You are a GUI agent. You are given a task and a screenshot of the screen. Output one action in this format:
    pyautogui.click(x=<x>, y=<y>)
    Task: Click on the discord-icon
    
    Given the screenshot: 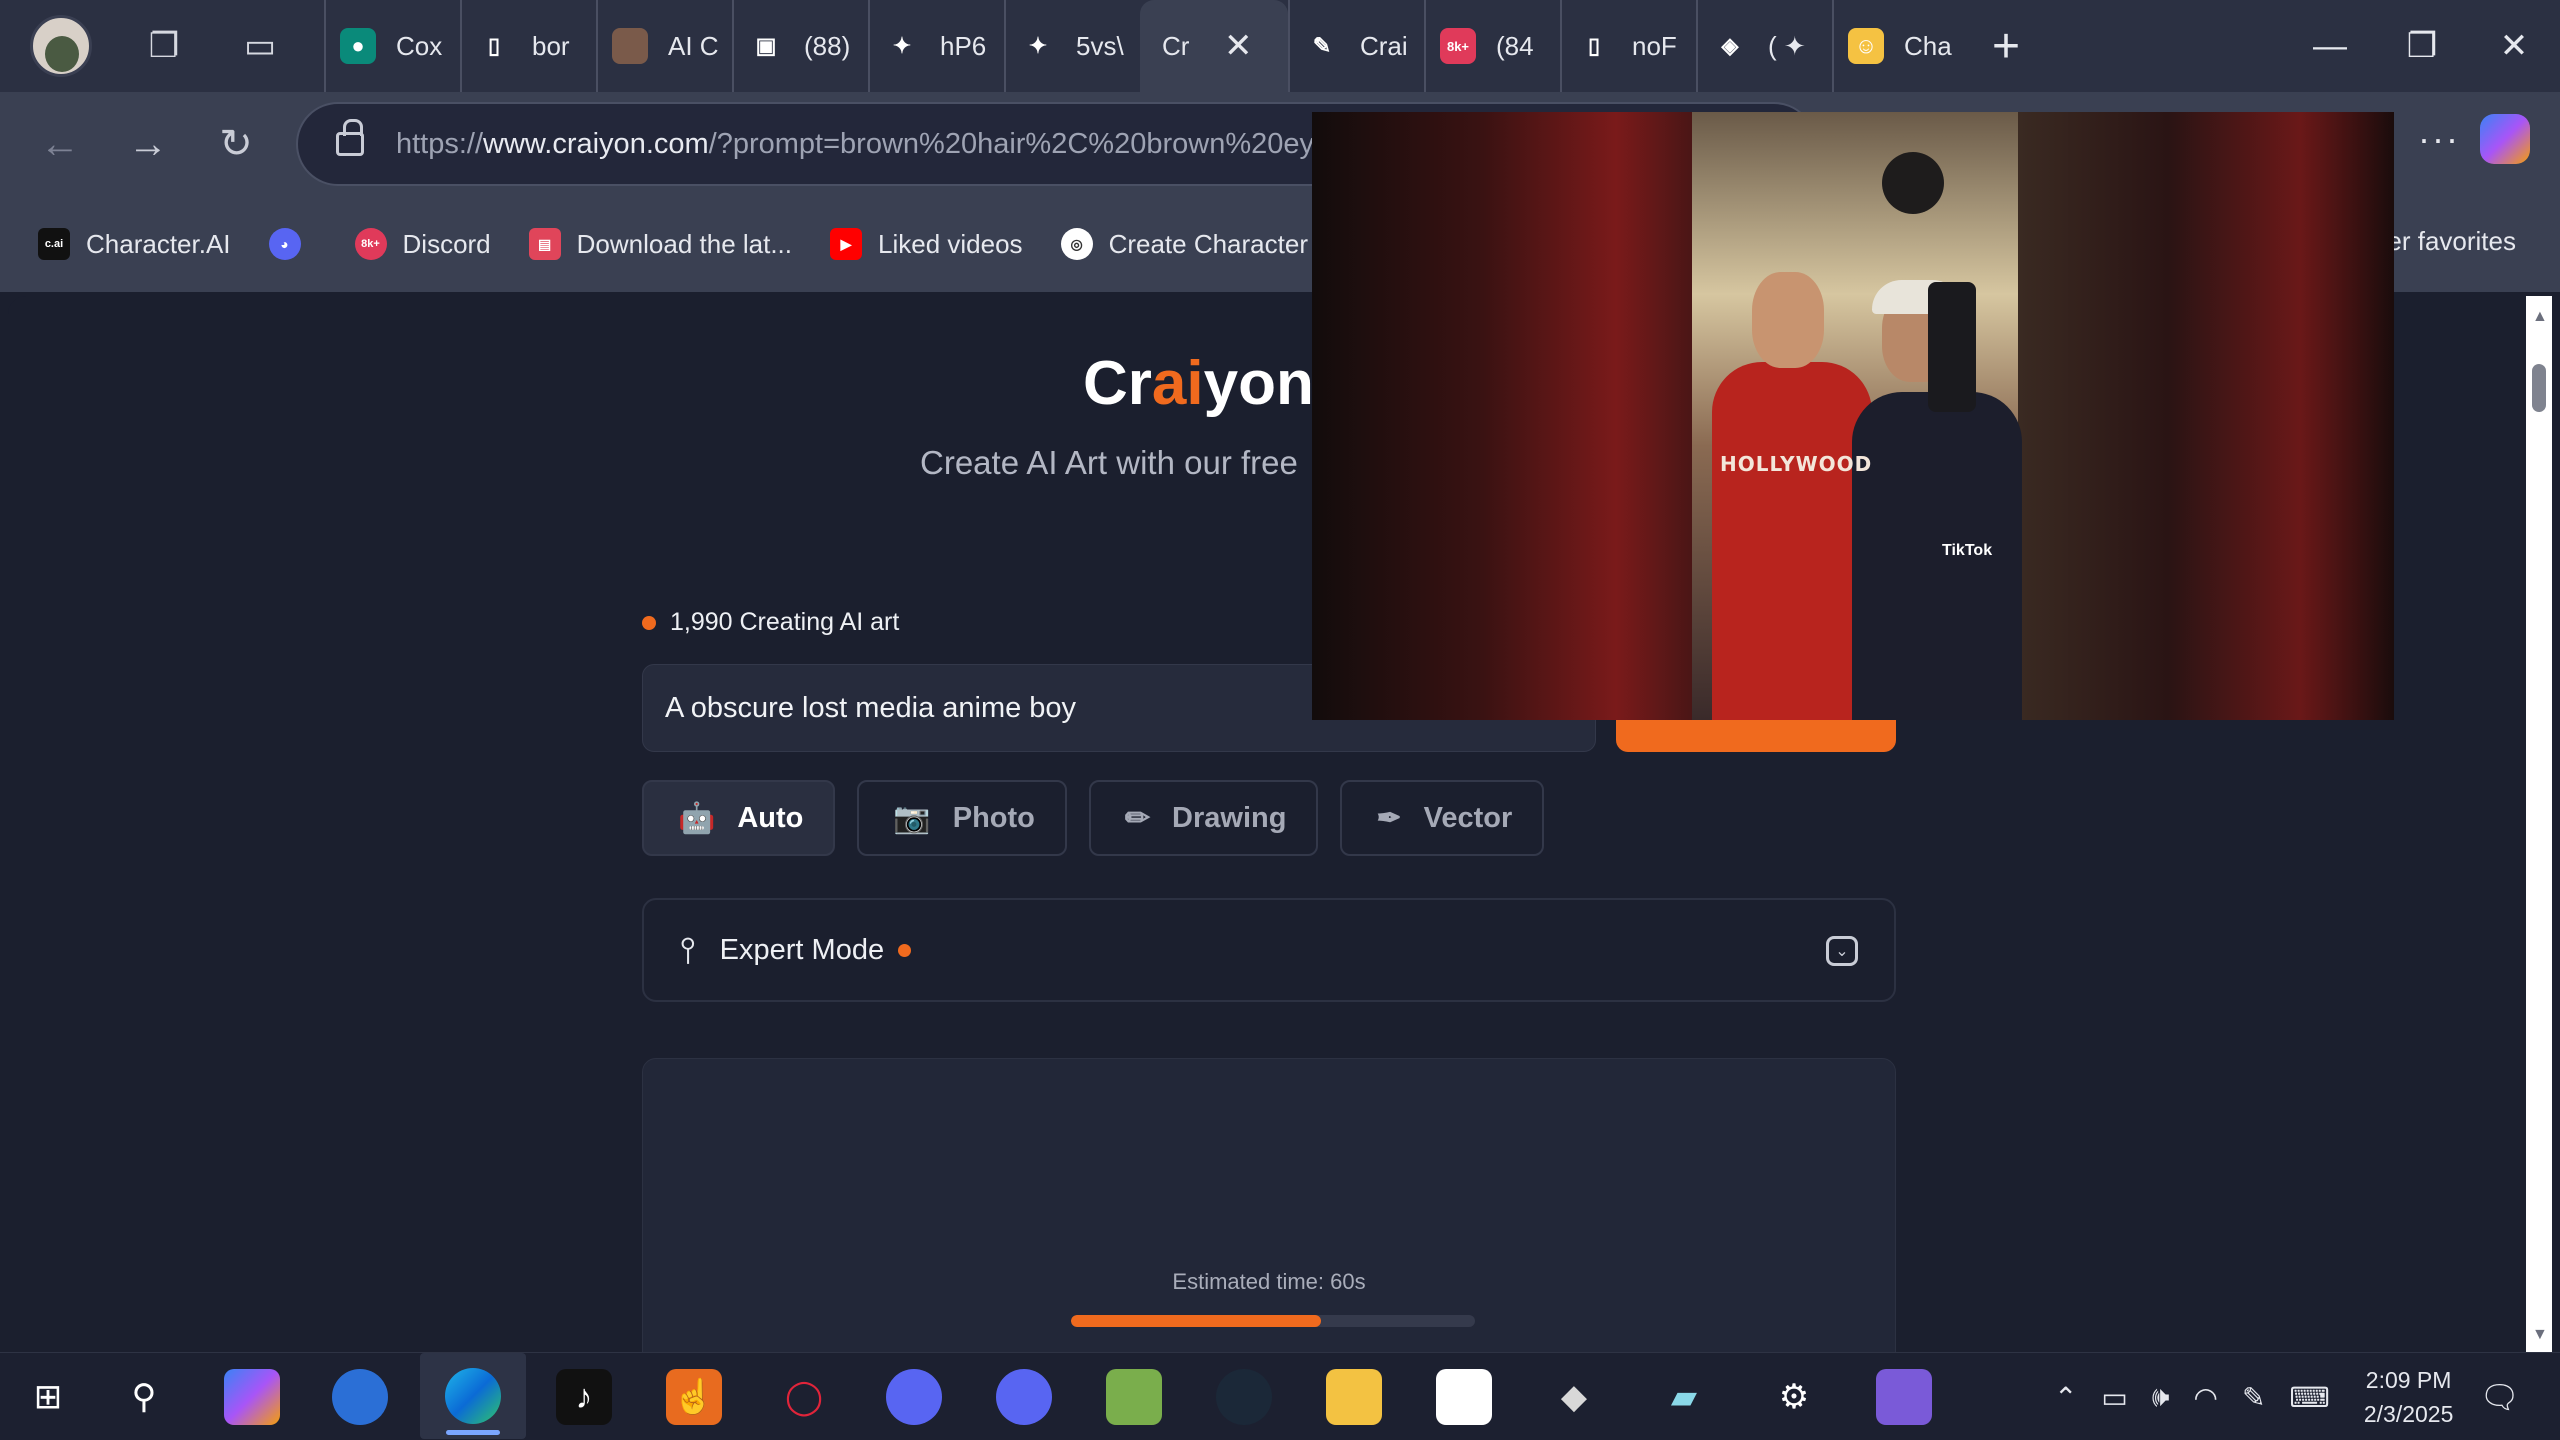 What is the action you would take?
    pyautogui.click(x=1024, y=1397)
    